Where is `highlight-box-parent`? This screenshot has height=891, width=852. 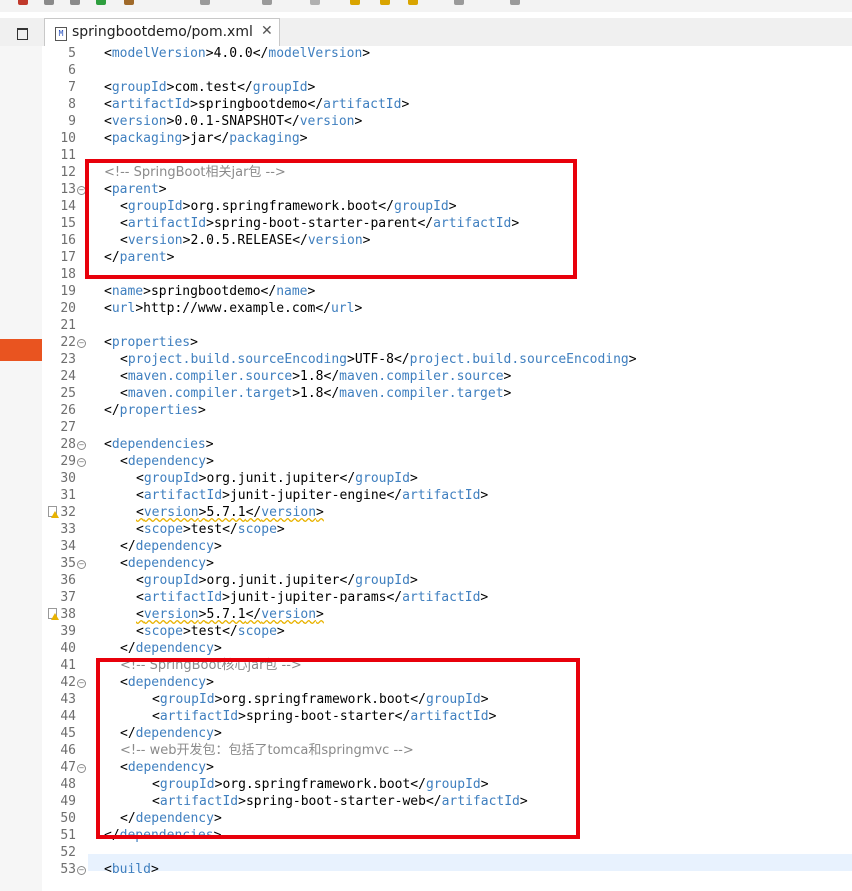 highlight-box-parent is located at coordinates (331, 219).